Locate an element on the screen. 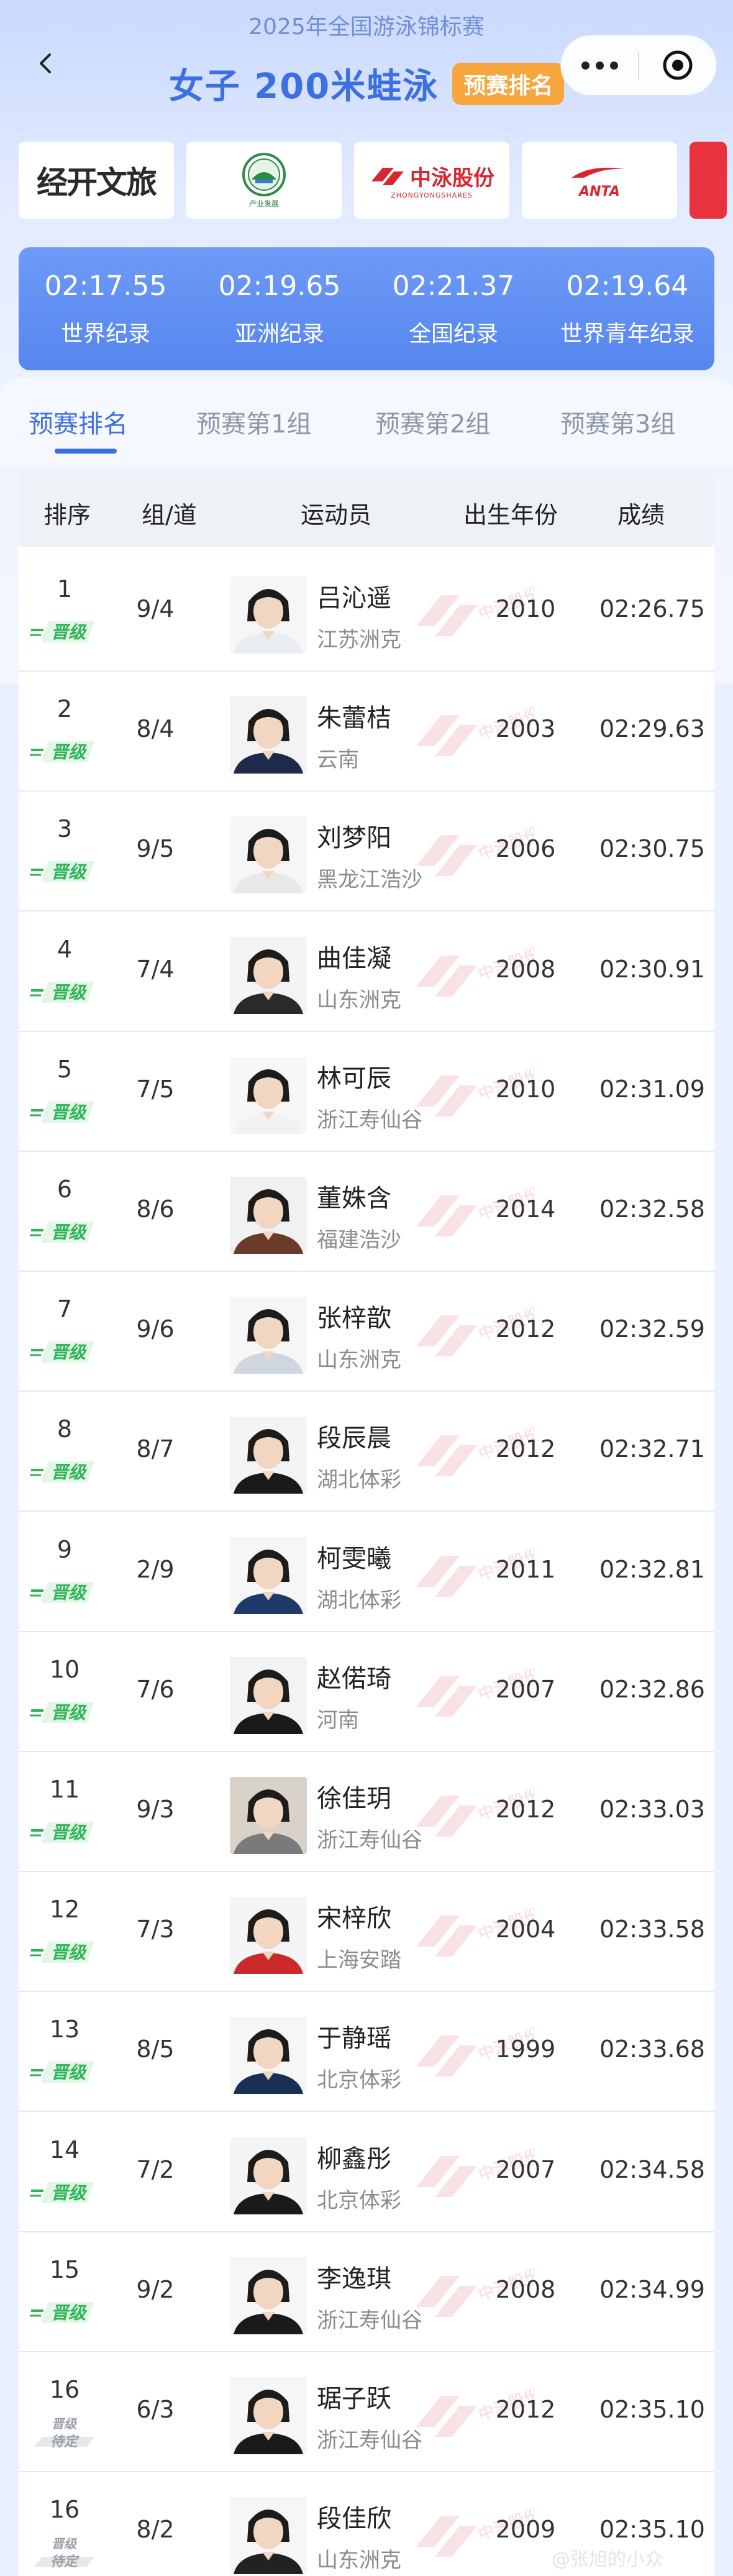 Image resolution: width=733 pixels, height=2576 pixels. group-lane: 7/6 is located at coordinates (155, 1689).